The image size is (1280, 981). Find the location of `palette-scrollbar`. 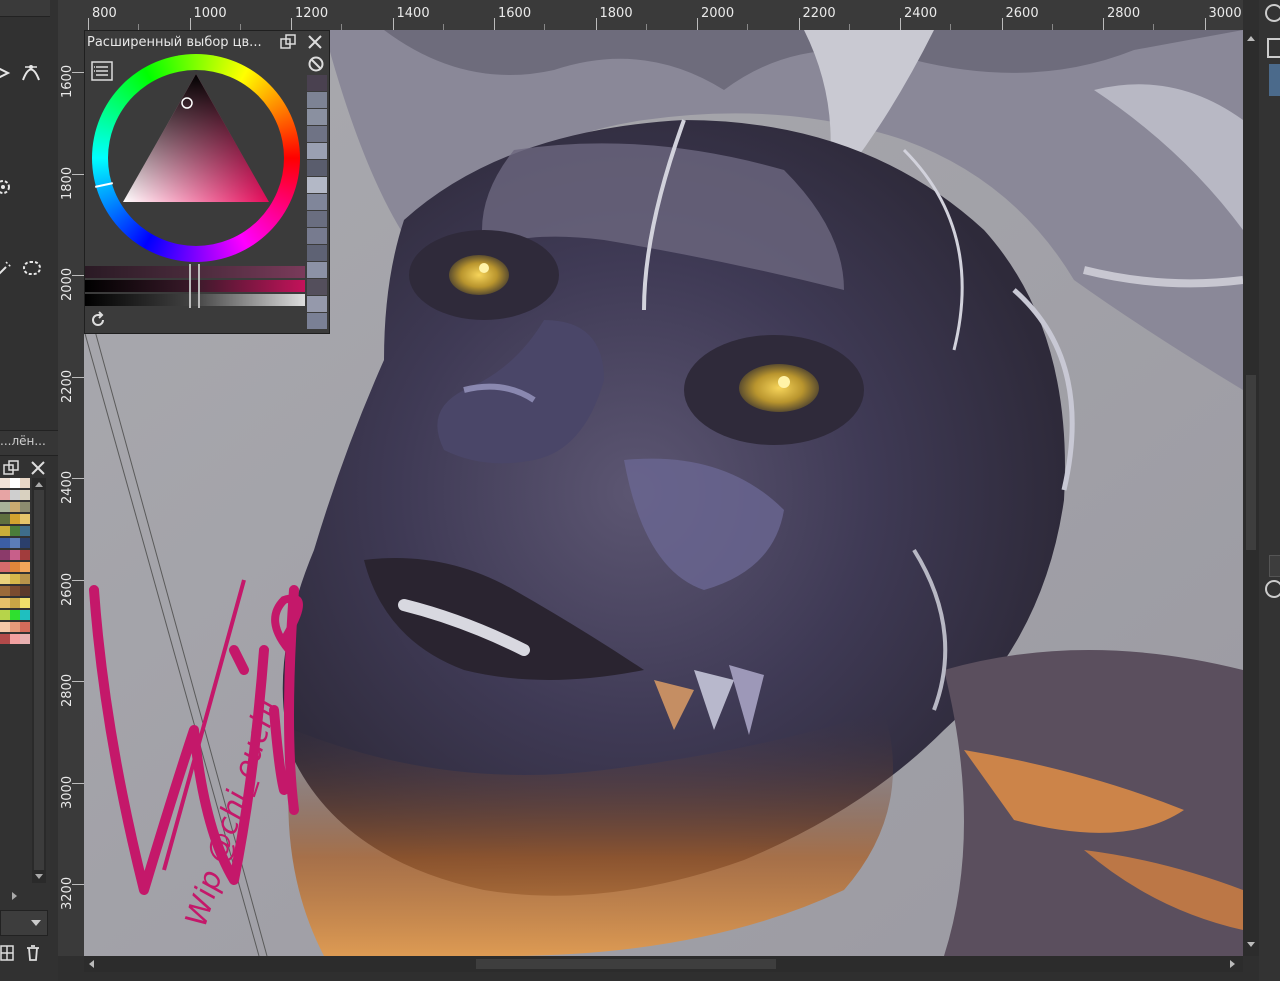

palette-scrollbar is located at coordinates (39, 680).